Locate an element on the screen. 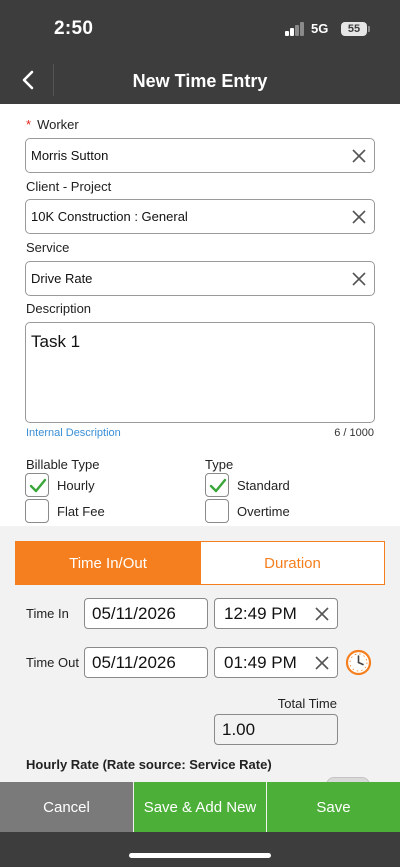 This screenshot has height=867, width=400. time-in-time-input: 12:49 PM is located at coordinates (276, 613).